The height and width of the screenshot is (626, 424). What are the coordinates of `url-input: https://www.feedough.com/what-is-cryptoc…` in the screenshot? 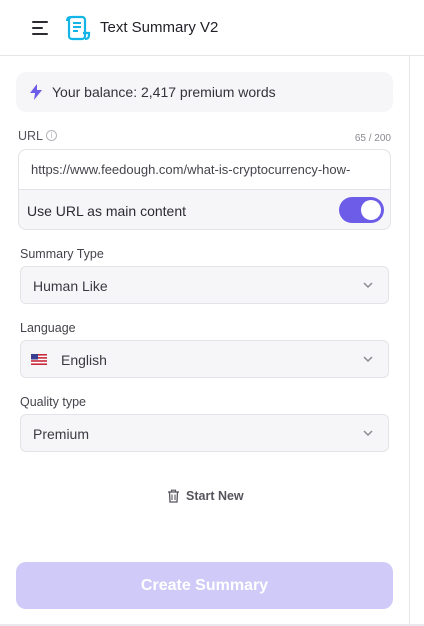 It's located at (204, 170).